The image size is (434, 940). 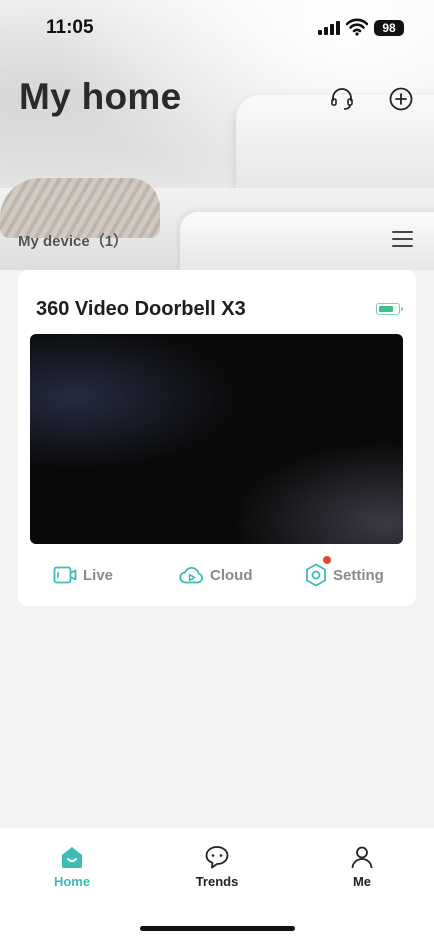 I want to click on battery-indicator: 98, so click(x=389, y=28).